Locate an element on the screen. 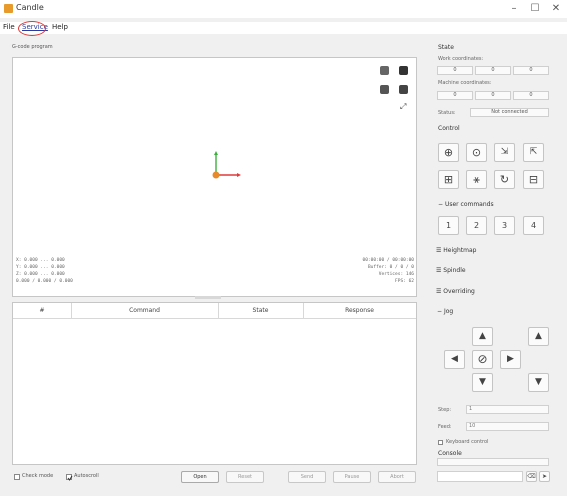 This screenshot has width=567, height=496. check-mode-checkbox is located at coordinates (17, 477).